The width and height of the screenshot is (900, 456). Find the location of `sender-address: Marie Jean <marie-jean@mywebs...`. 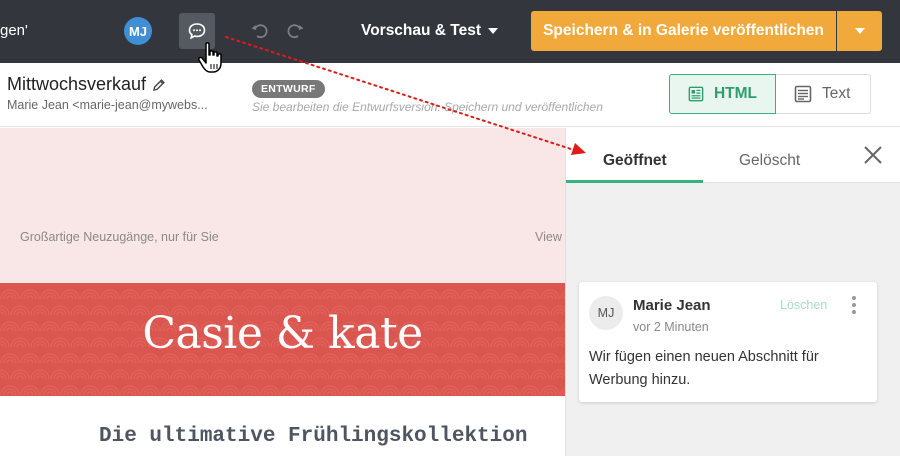

sender-address: Marie Jean <marie-jean@mywebs... is located at coordinates (107, 105).